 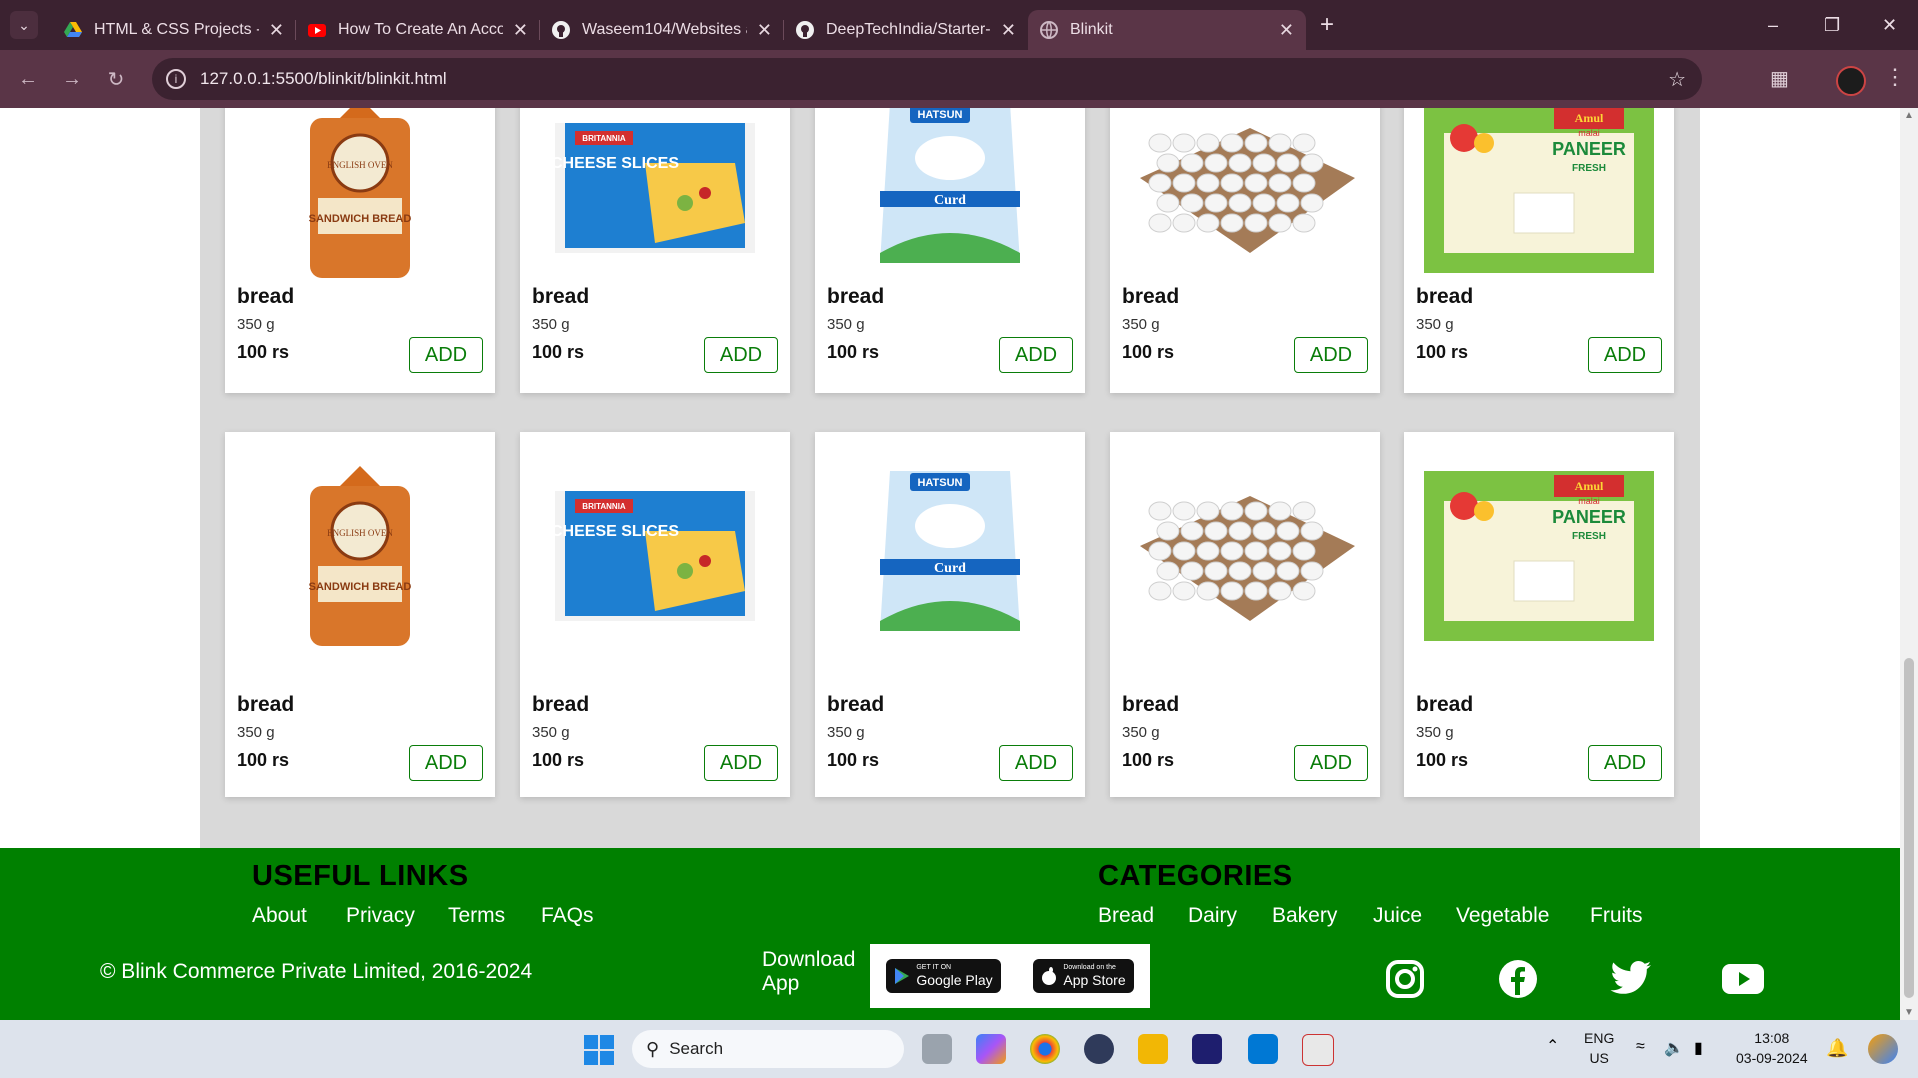 What do you see at coordinates (1083, 976) in the screenshot?
I see `app-store-button: Download on the App Store` at bounding box center [1083, 976].